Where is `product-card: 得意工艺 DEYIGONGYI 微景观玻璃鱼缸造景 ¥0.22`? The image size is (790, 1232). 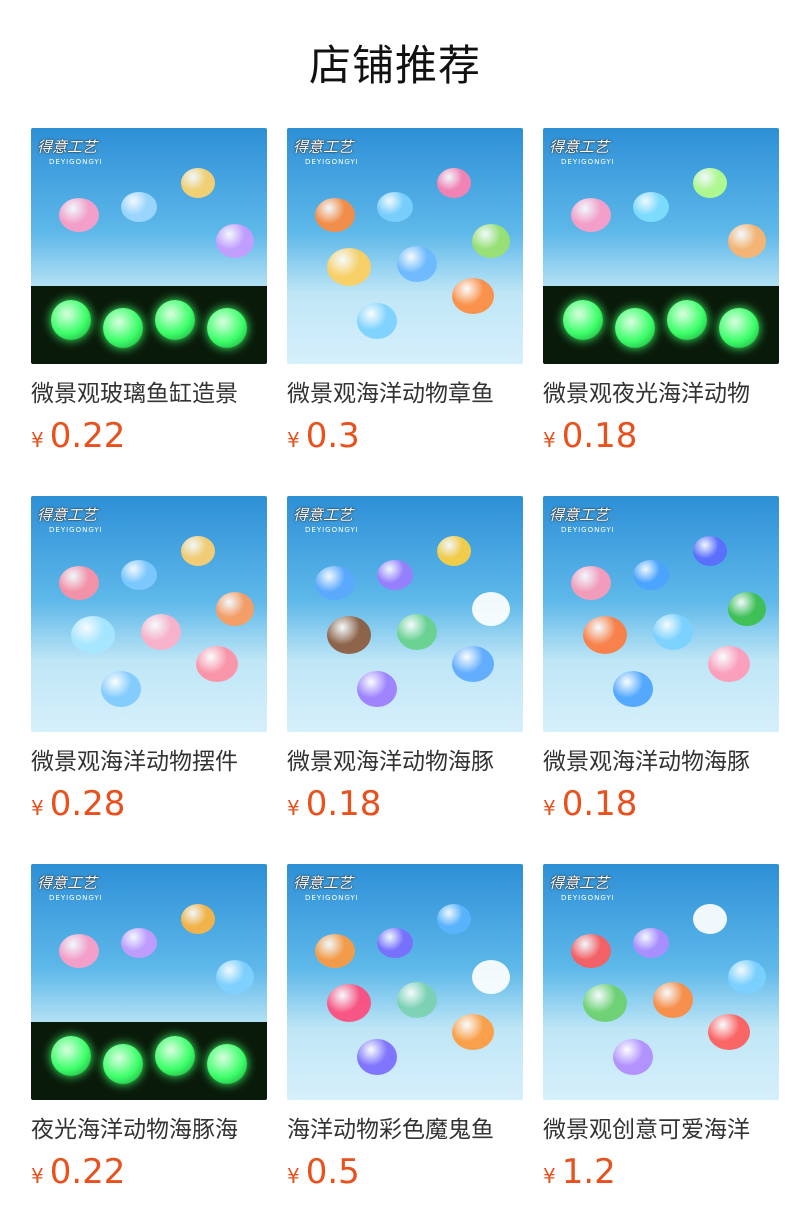
product-card: 得意工艺 DEYIGONGYI 微景观玻璃鱼缸造景 ¥0.22 is located at coordinates (149, 295).